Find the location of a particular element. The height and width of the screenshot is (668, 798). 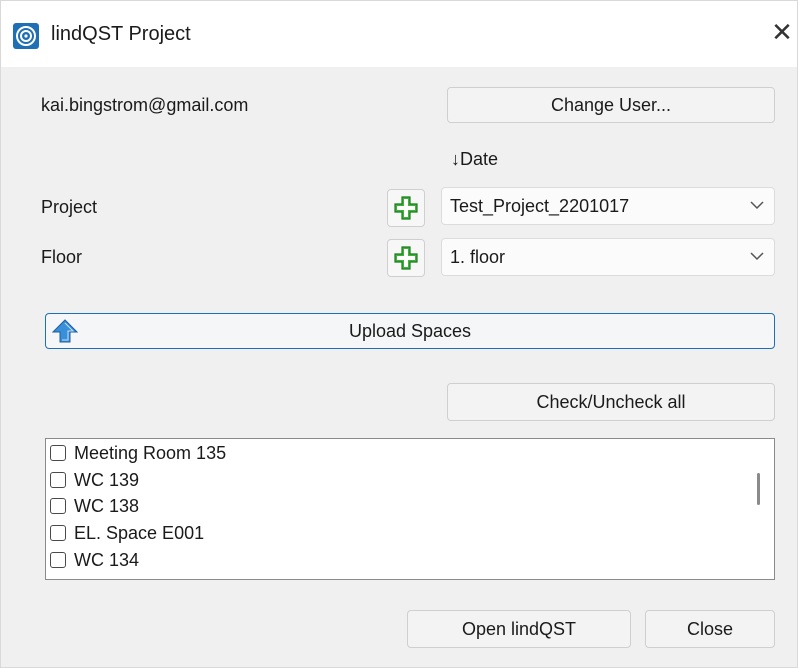

floor-select-value: 1. floor is located at coordinates (478, 257).